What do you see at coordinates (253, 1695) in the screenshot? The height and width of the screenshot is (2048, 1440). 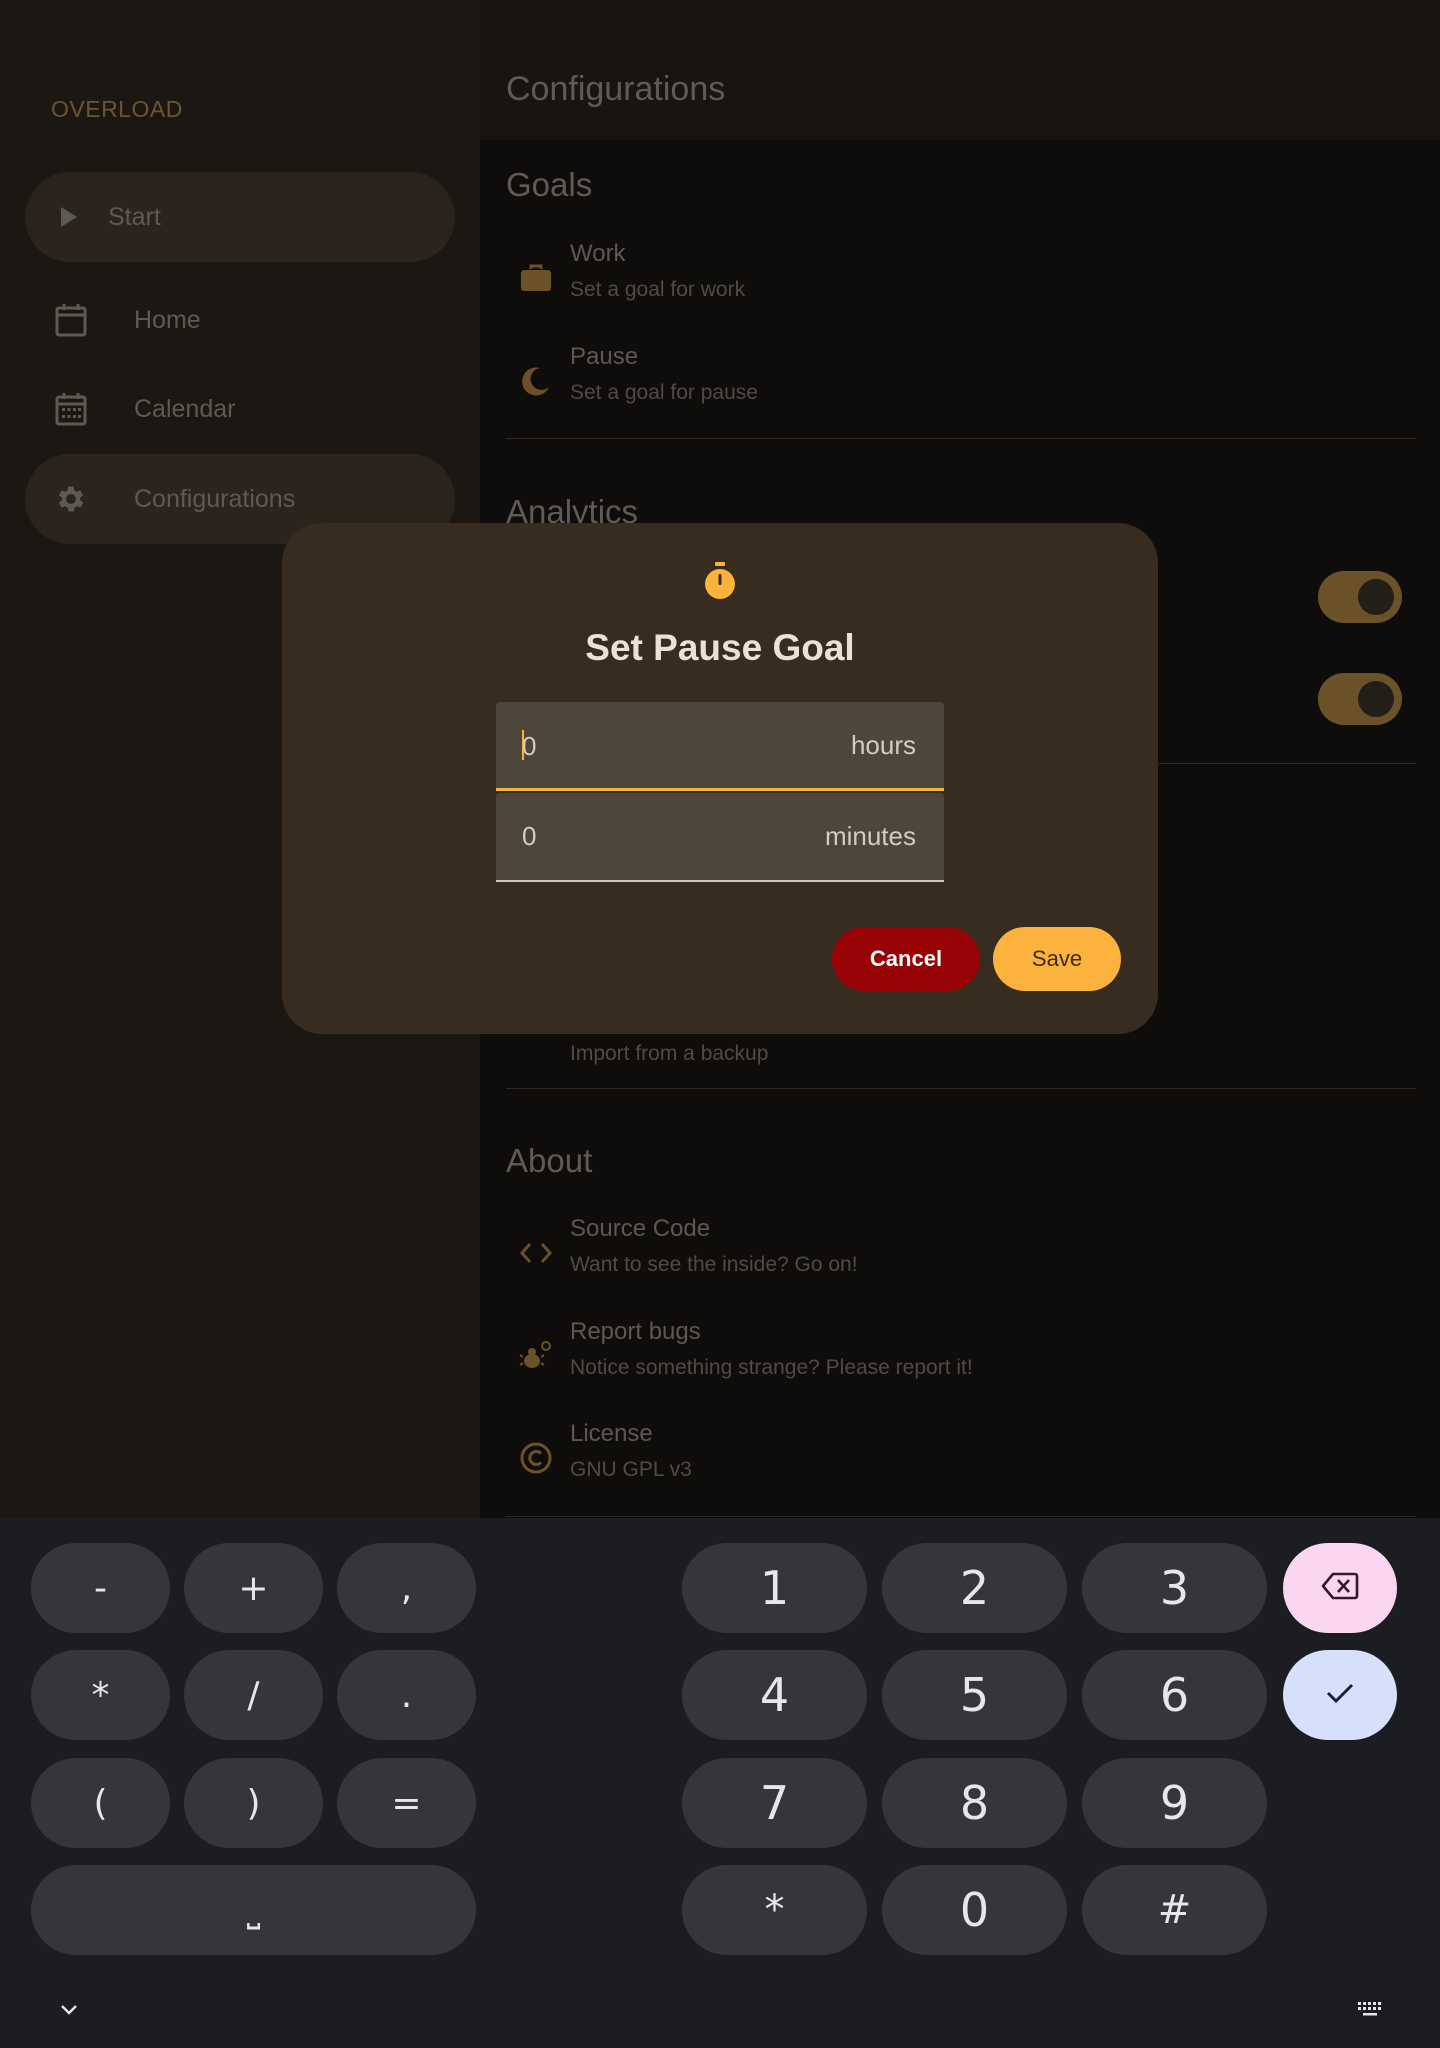 I see `key-slash: /` at bounding box center [253, 1695].